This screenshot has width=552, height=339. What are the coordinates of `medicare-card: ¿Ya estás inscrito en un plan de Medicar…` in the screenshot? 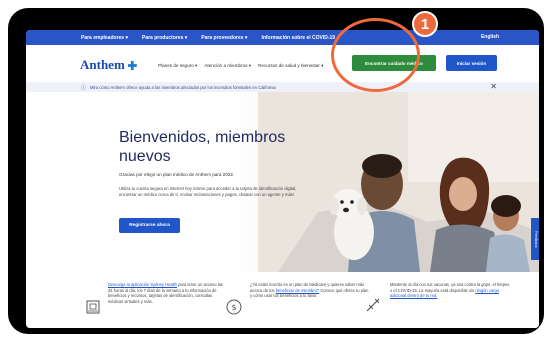 It's located at (310, 290).